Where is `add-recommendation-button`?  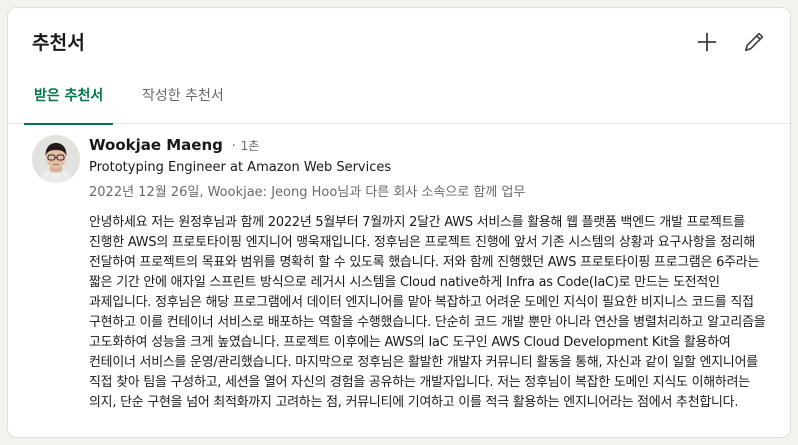
add-recommendation-button is located at coordinates (707, 42).